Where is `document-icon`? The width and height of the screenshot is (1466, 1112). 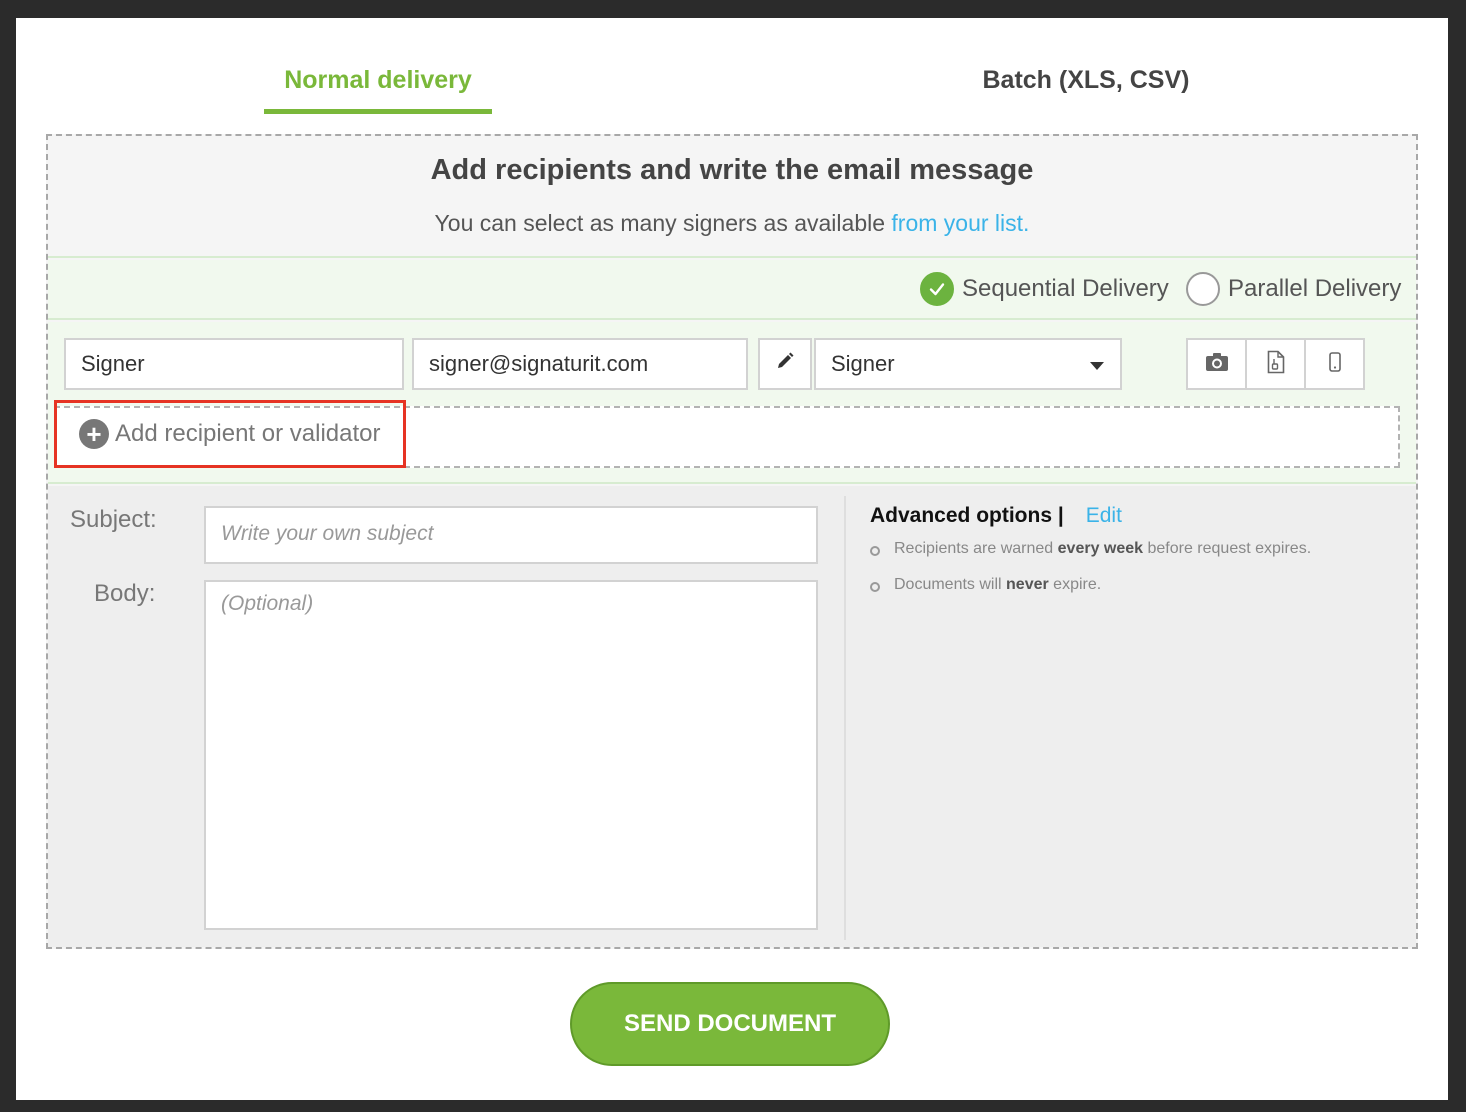 document-icon is located at coordinates (1276, 364).